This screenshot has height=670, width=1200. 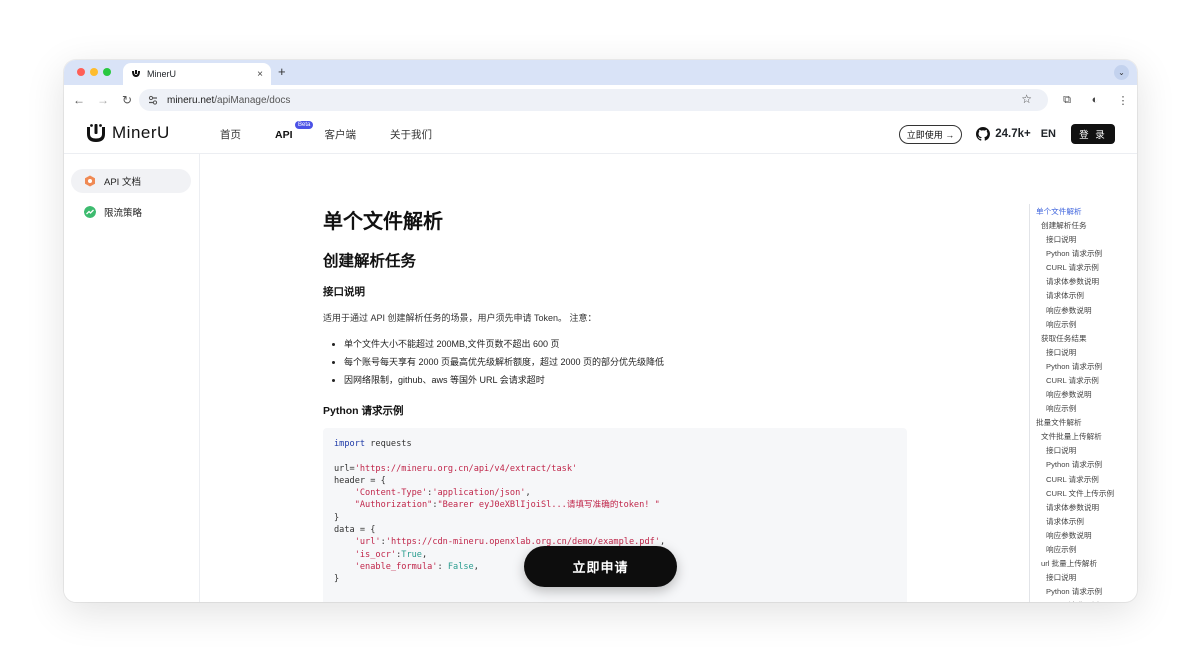 What do you see at coordinates (1013, 134) in the screenshot?
I see `github-stars: 24.7k+` at bounding box center [1013, 134].